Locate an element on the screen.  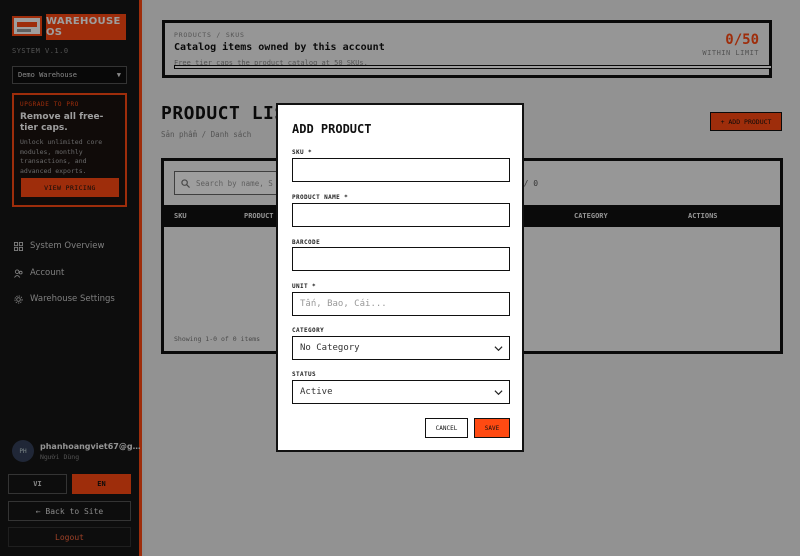
save-button: SAVE is located at coordinates (492, 428).